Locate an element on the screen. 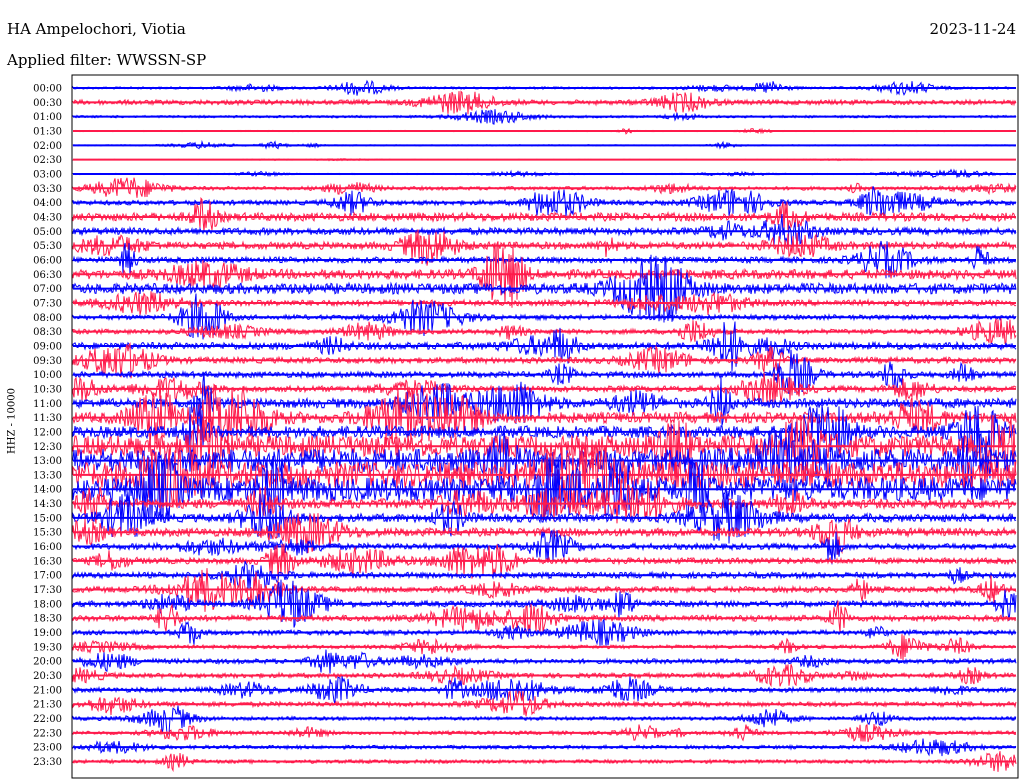  time-label: 15:30 is located at coordinates (47, 533).